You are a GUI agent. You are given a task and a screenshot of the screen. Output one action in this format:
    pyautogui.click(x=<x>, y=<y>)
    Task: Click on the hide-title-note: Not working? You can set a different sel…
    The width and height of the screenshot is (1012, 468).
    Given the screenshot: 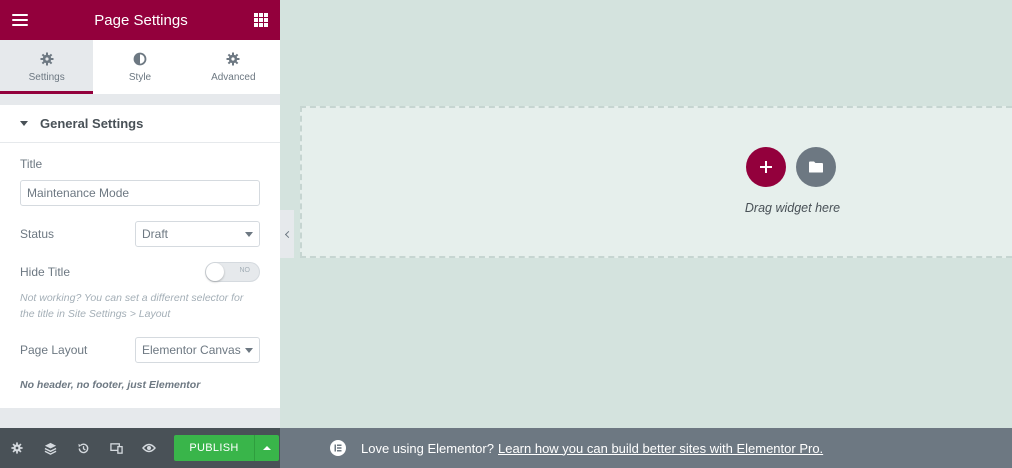 What is the action you would take?
    pyautogui.click(x=132, y=306)
    